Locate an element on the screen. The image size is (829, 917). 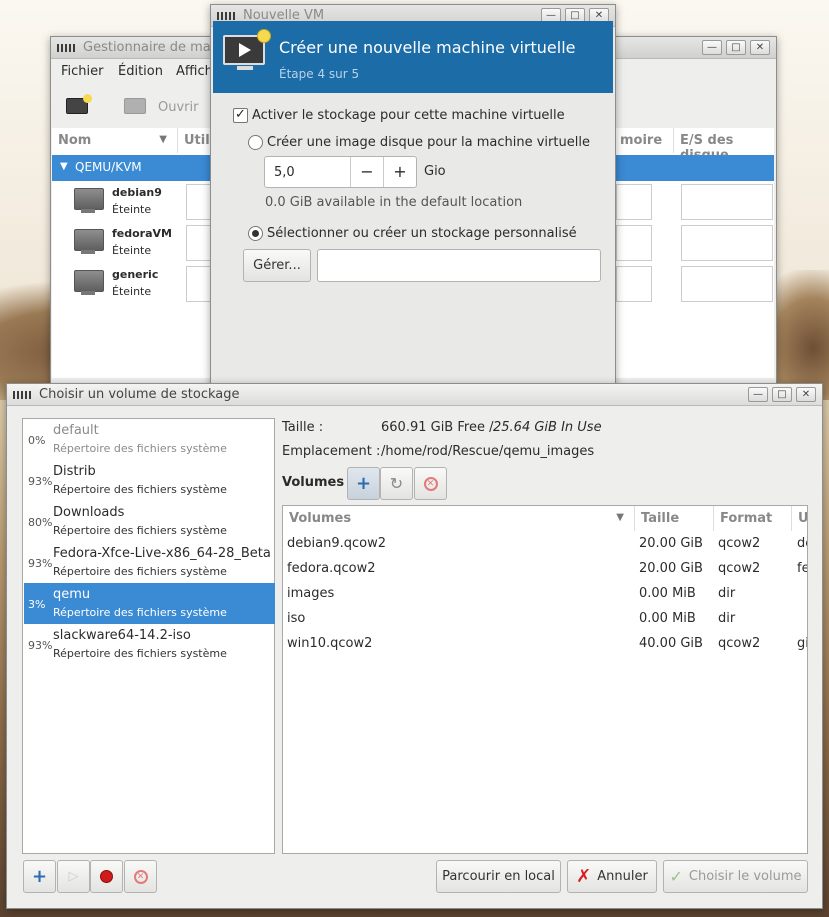
decrement-button: − is located at coordinates (366, 172).